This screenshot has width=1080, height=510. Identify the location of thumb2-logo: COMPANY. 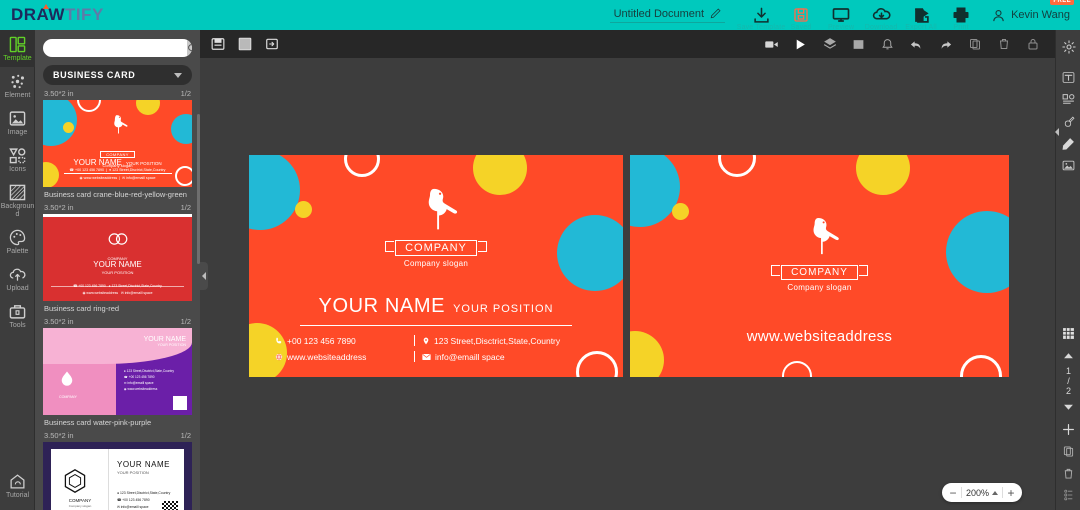
(117, 244).